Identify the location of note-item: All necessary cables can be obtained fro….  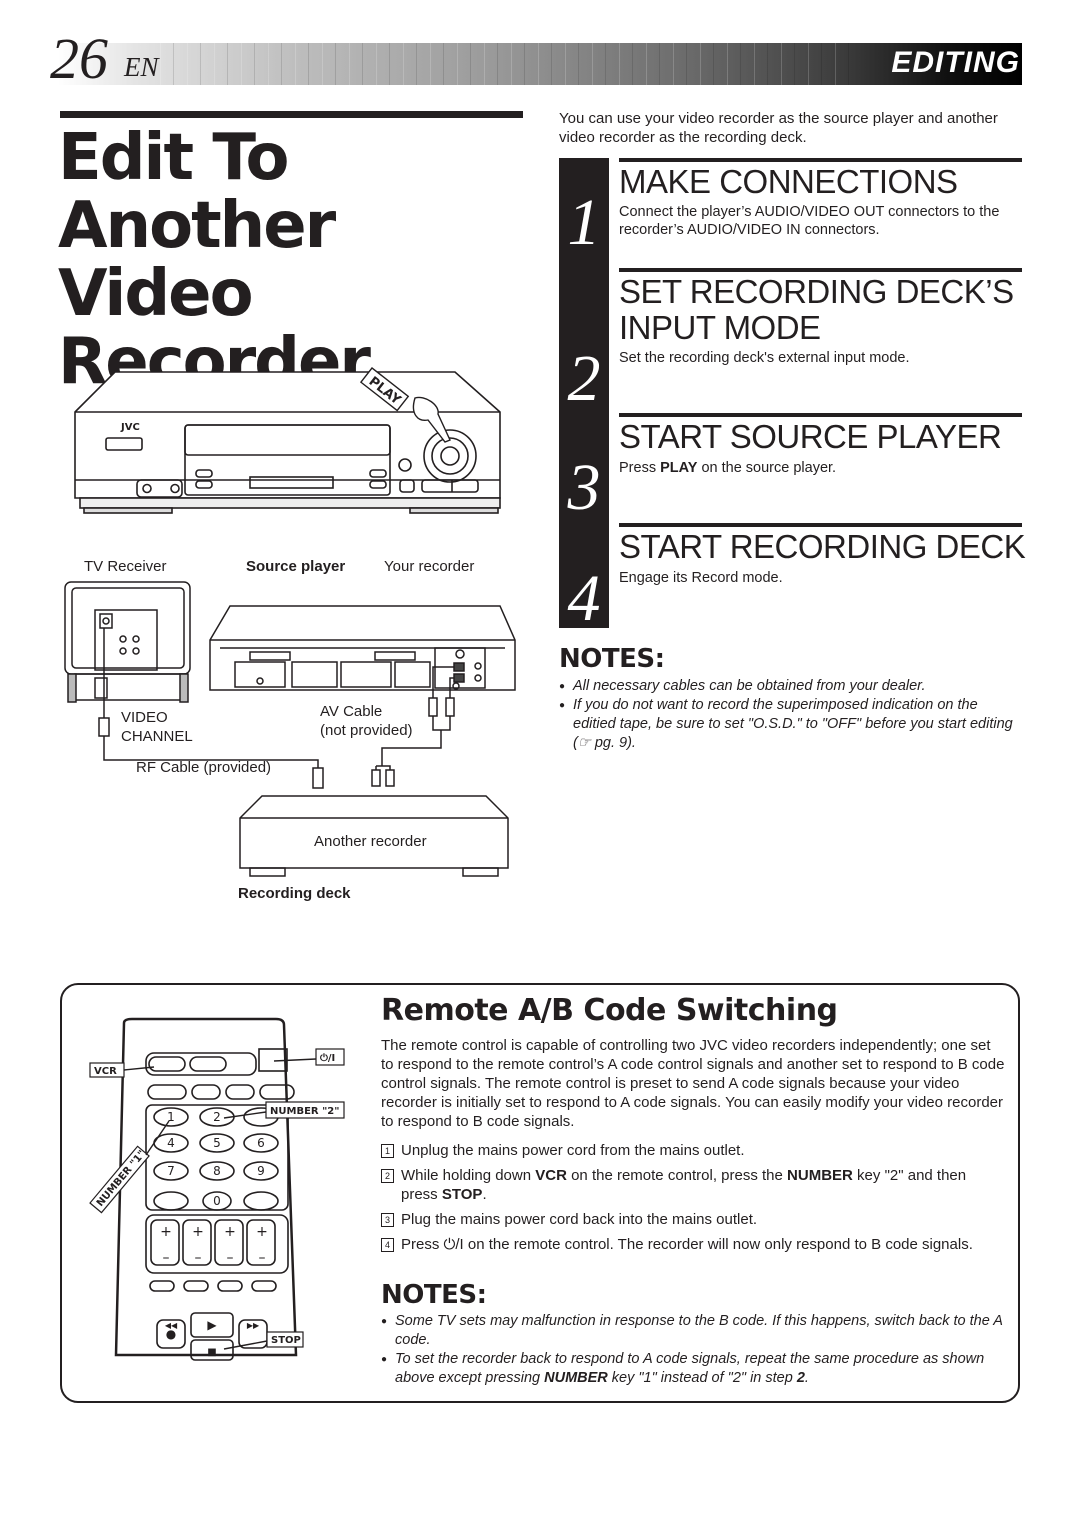
(786, 686).